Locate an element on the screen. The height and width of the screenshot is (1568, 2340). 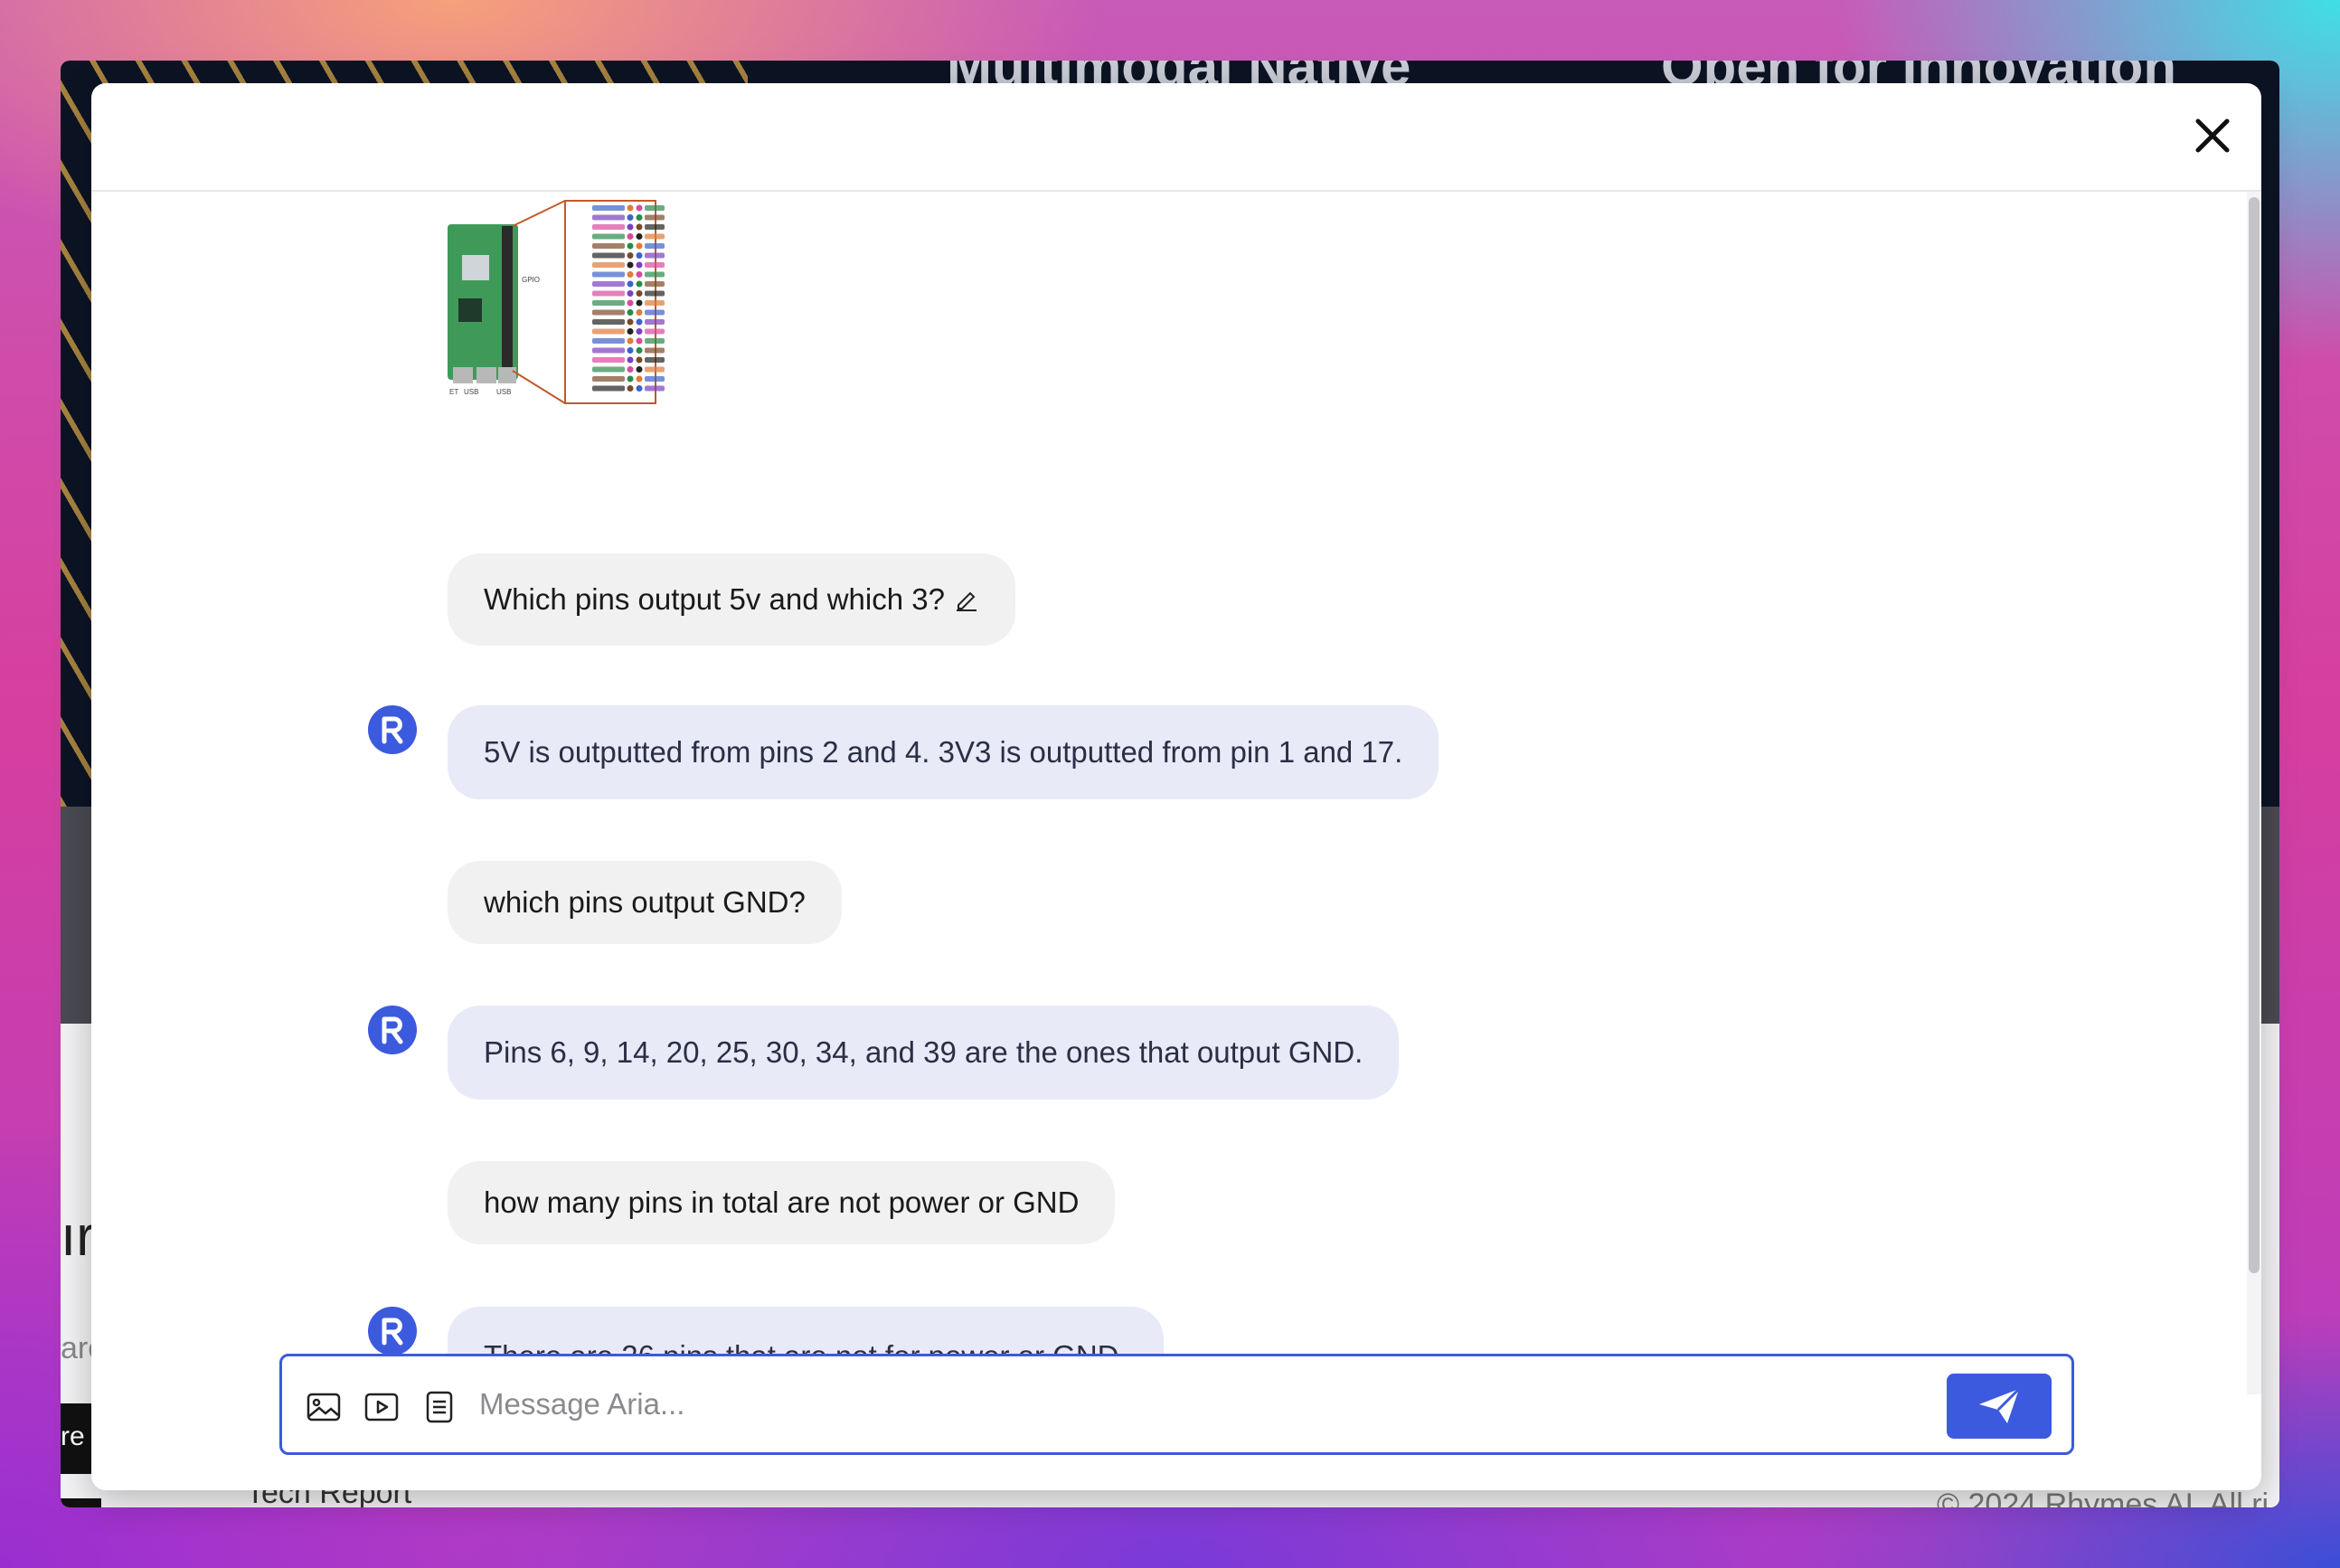
video-icon is located at coordinates (382, 1407).